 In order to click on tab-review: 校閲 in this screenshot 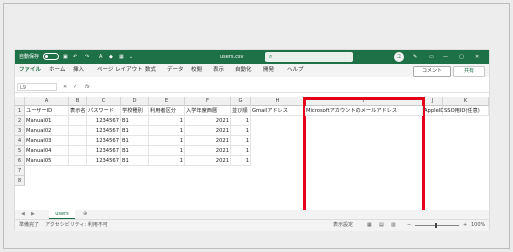, I will do `click(196, 70)`.